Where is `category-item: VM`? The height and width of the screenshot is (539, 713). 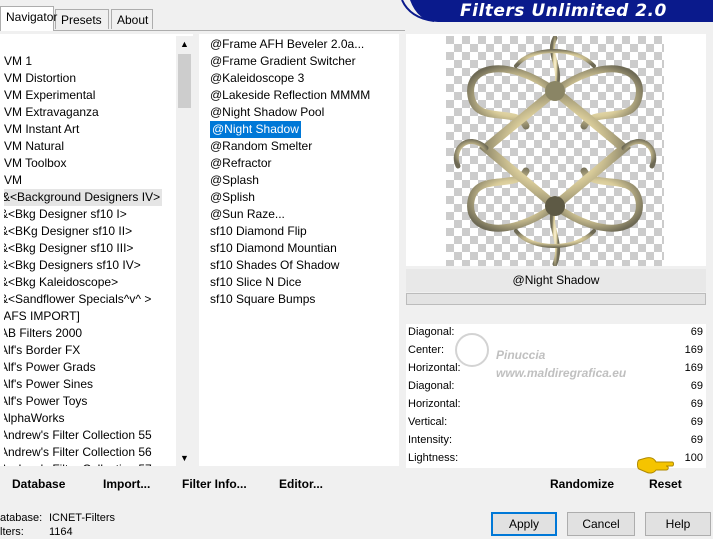
category-item: VM is located at coordinates (13, 180).